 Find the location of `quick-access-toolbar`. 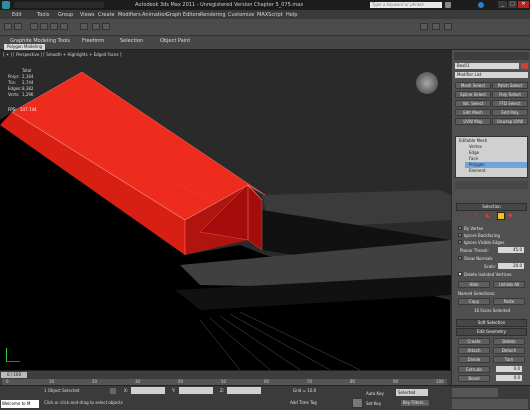

quick-access-toolbar is located at coordinates (59, 5).